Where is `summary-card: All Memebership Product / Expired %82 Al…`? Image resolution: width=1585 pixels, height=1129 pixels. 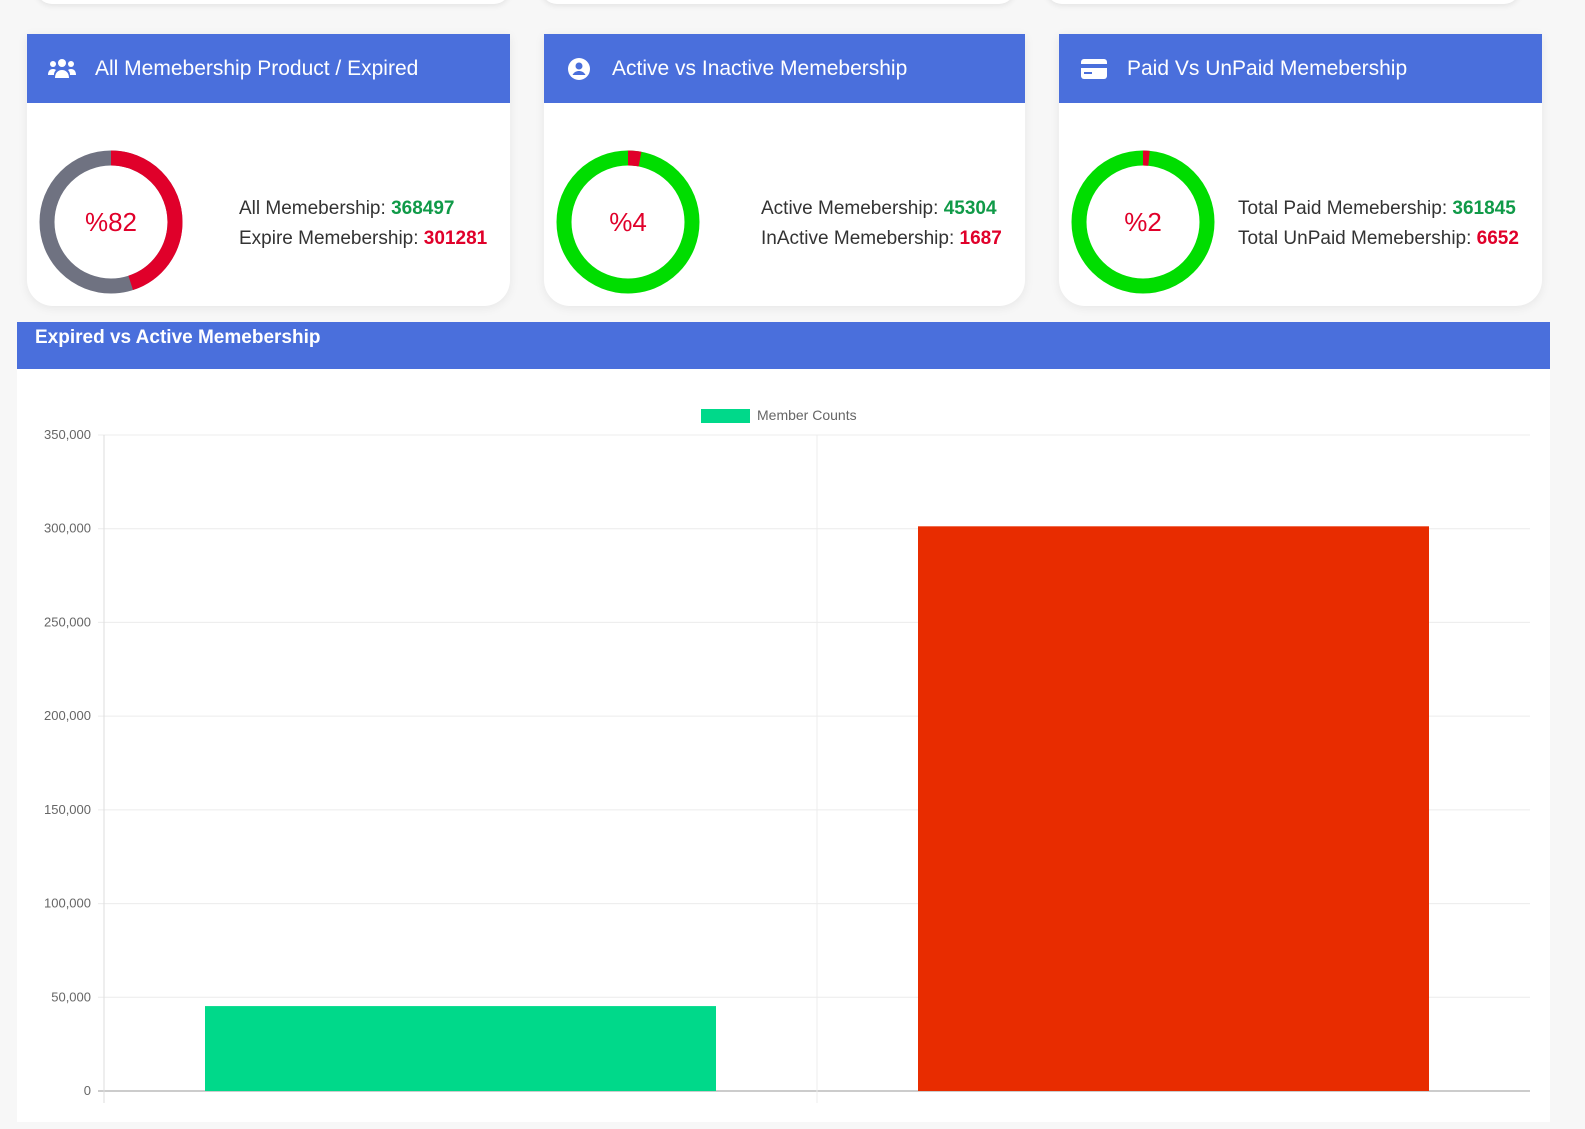 summary-card: All Memebership Product / Expired %82 Al… is located at coordinates (268, 170).